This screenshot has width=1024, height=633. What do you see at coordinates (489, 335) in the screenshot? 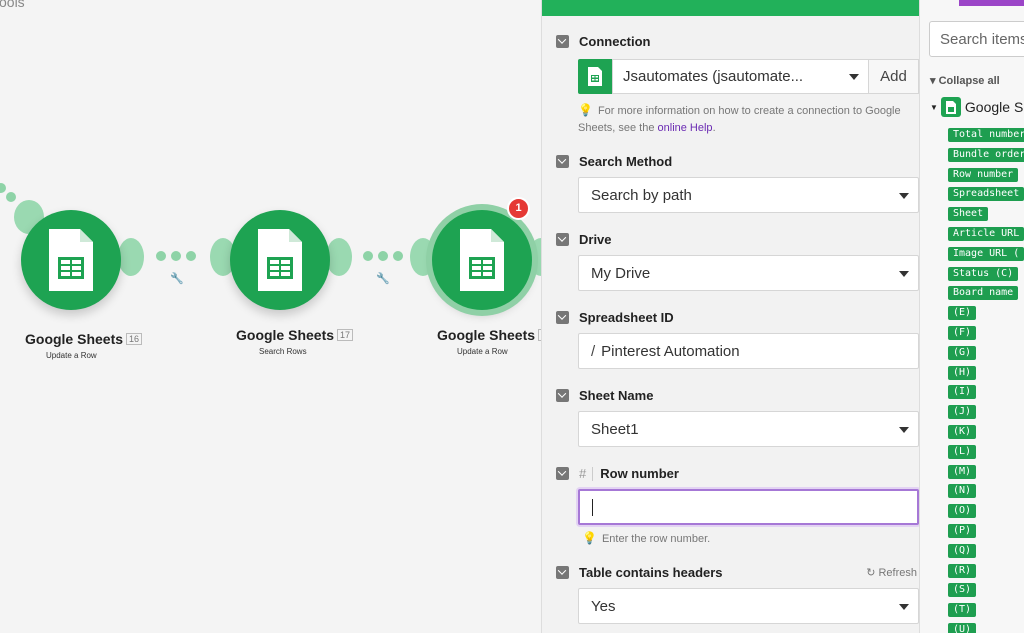
I see `module-title: Google Sheets18` at bounding box center [489, 335].